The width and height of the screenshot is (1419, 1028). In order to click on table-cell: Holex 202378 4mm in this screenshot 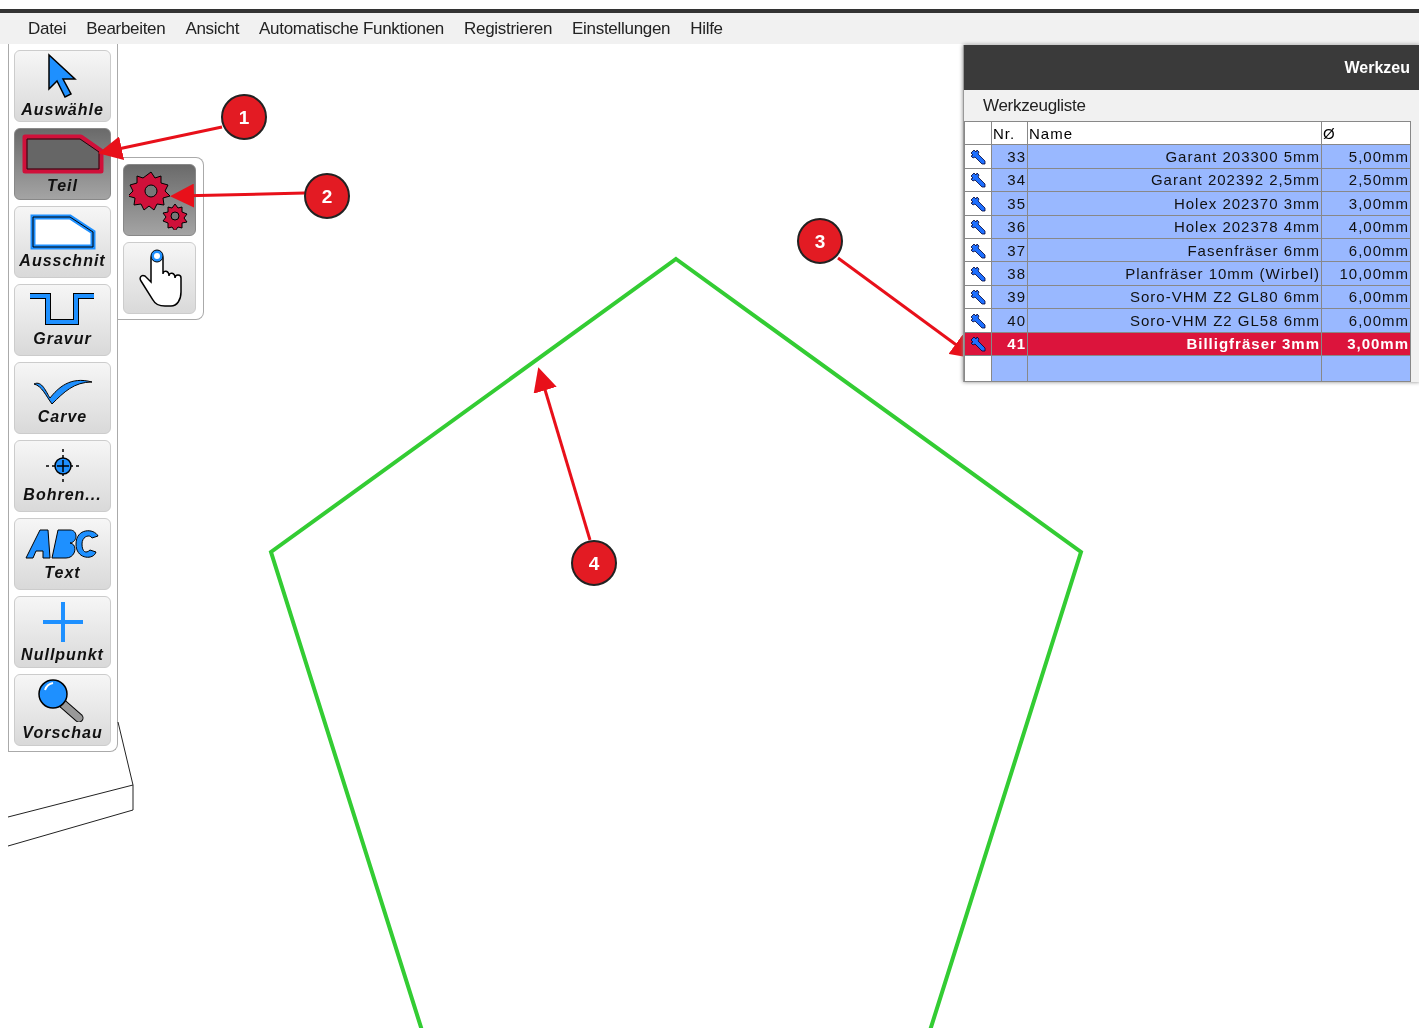, I will do `click(1174, 227)`.